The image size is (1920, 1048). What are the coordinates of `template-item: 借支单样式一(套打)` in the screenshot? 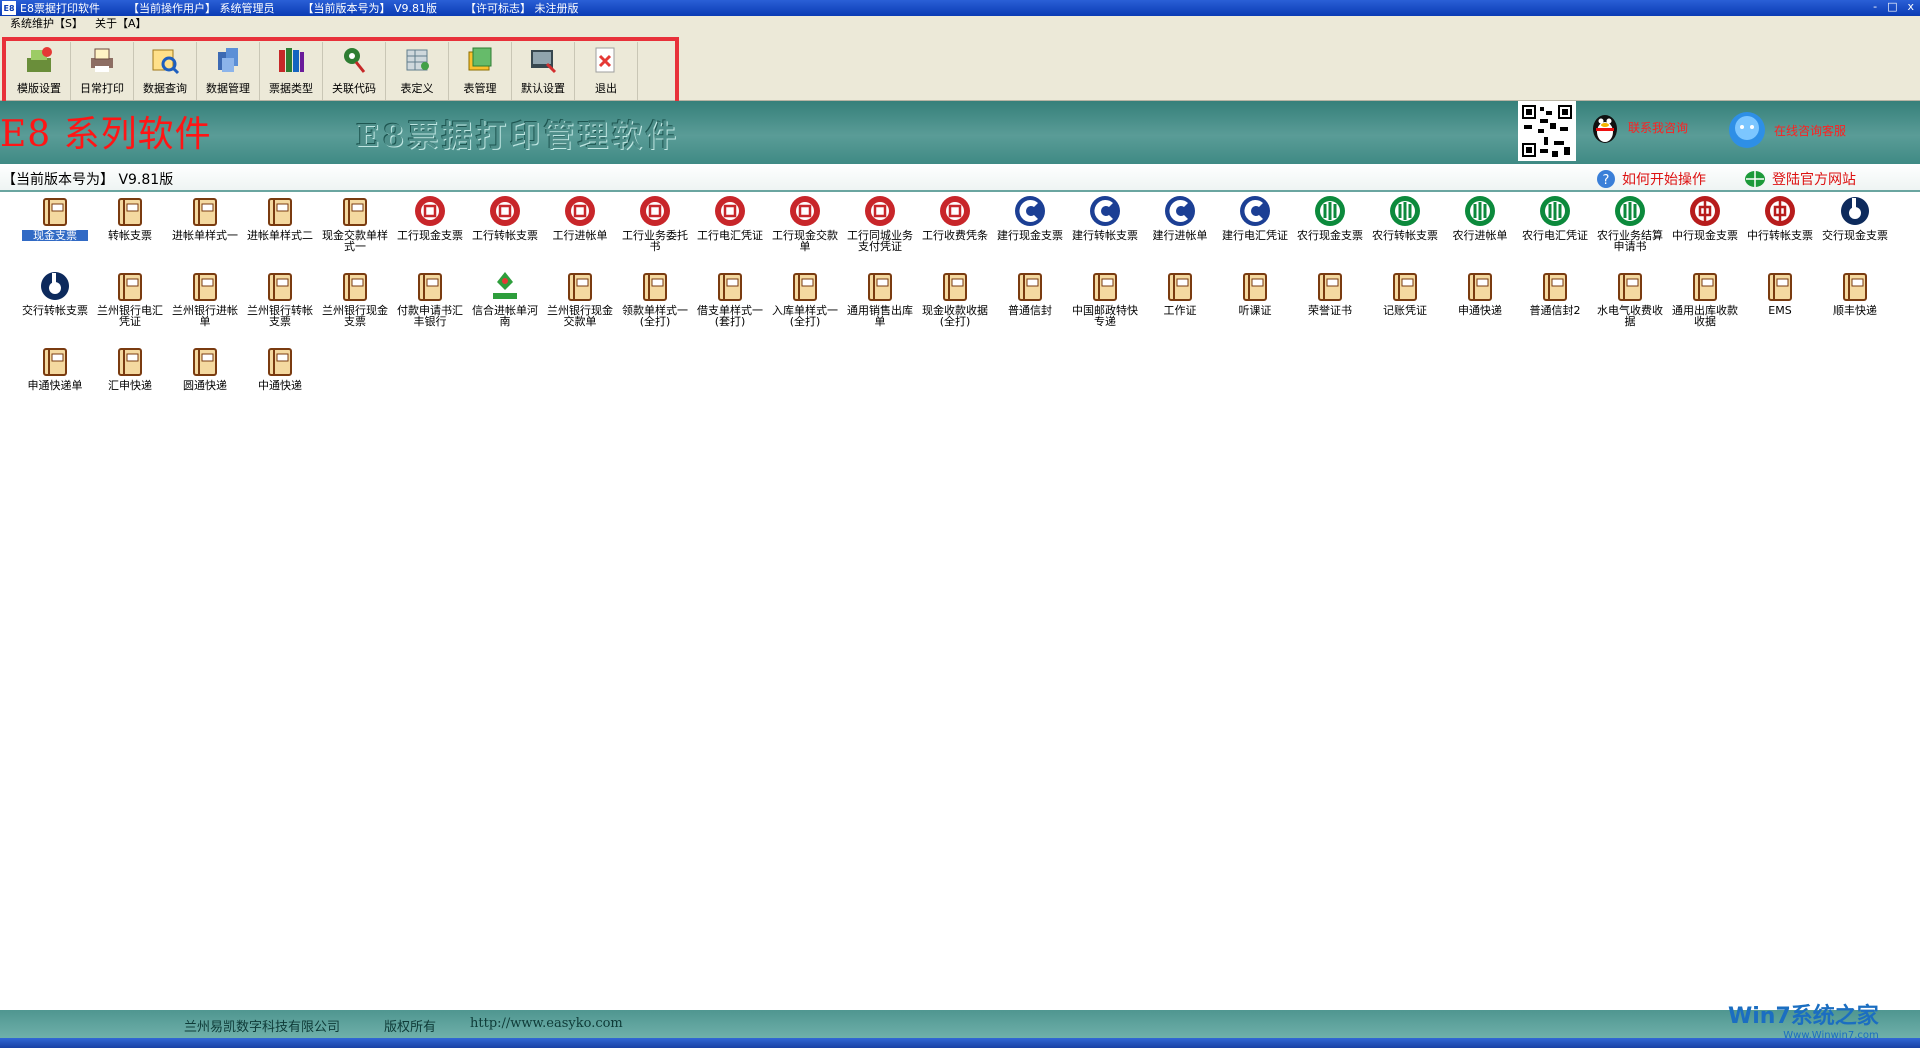 It's located at (730, 306).